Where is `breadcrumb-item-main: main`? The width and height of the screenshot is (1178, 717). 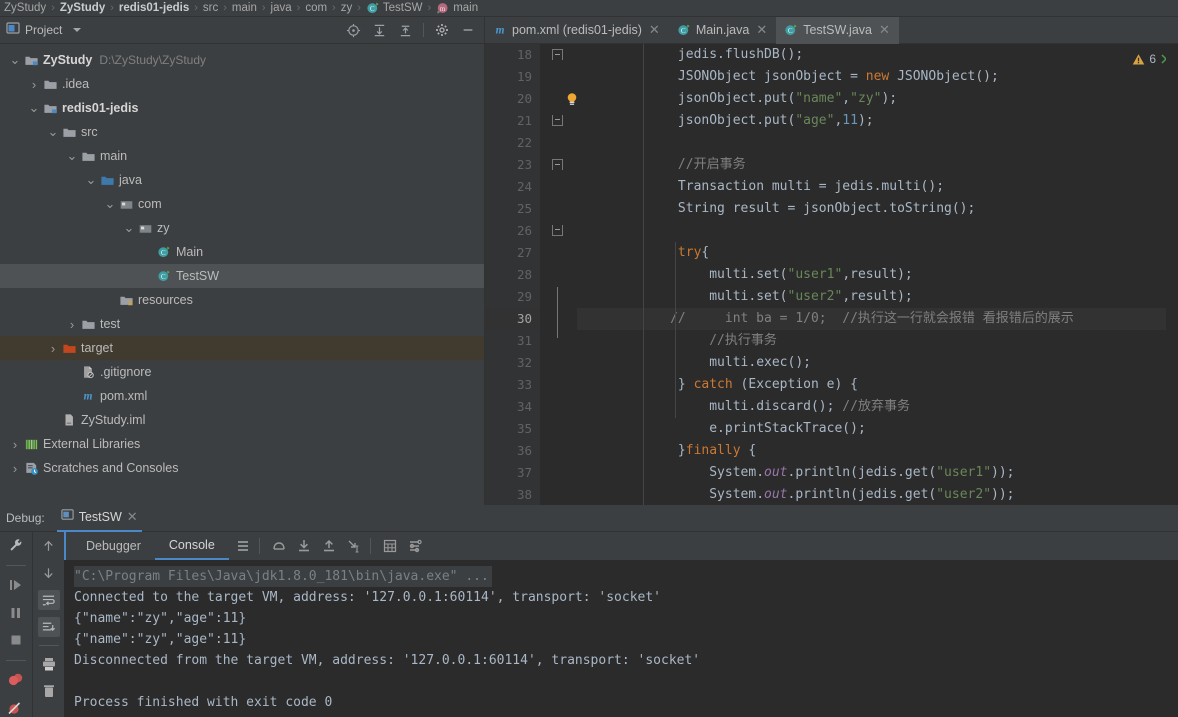 breadcrumb-item-main: main is located at coordinates (244, 8).